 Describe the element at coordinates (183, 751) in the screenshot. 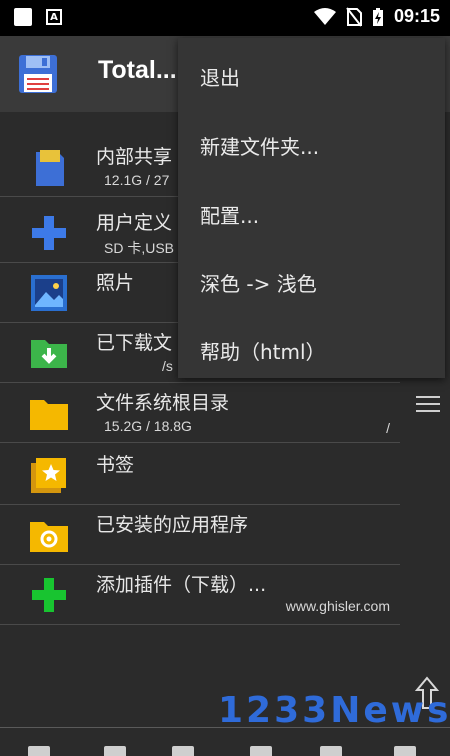

I see `move-icon` at that location.